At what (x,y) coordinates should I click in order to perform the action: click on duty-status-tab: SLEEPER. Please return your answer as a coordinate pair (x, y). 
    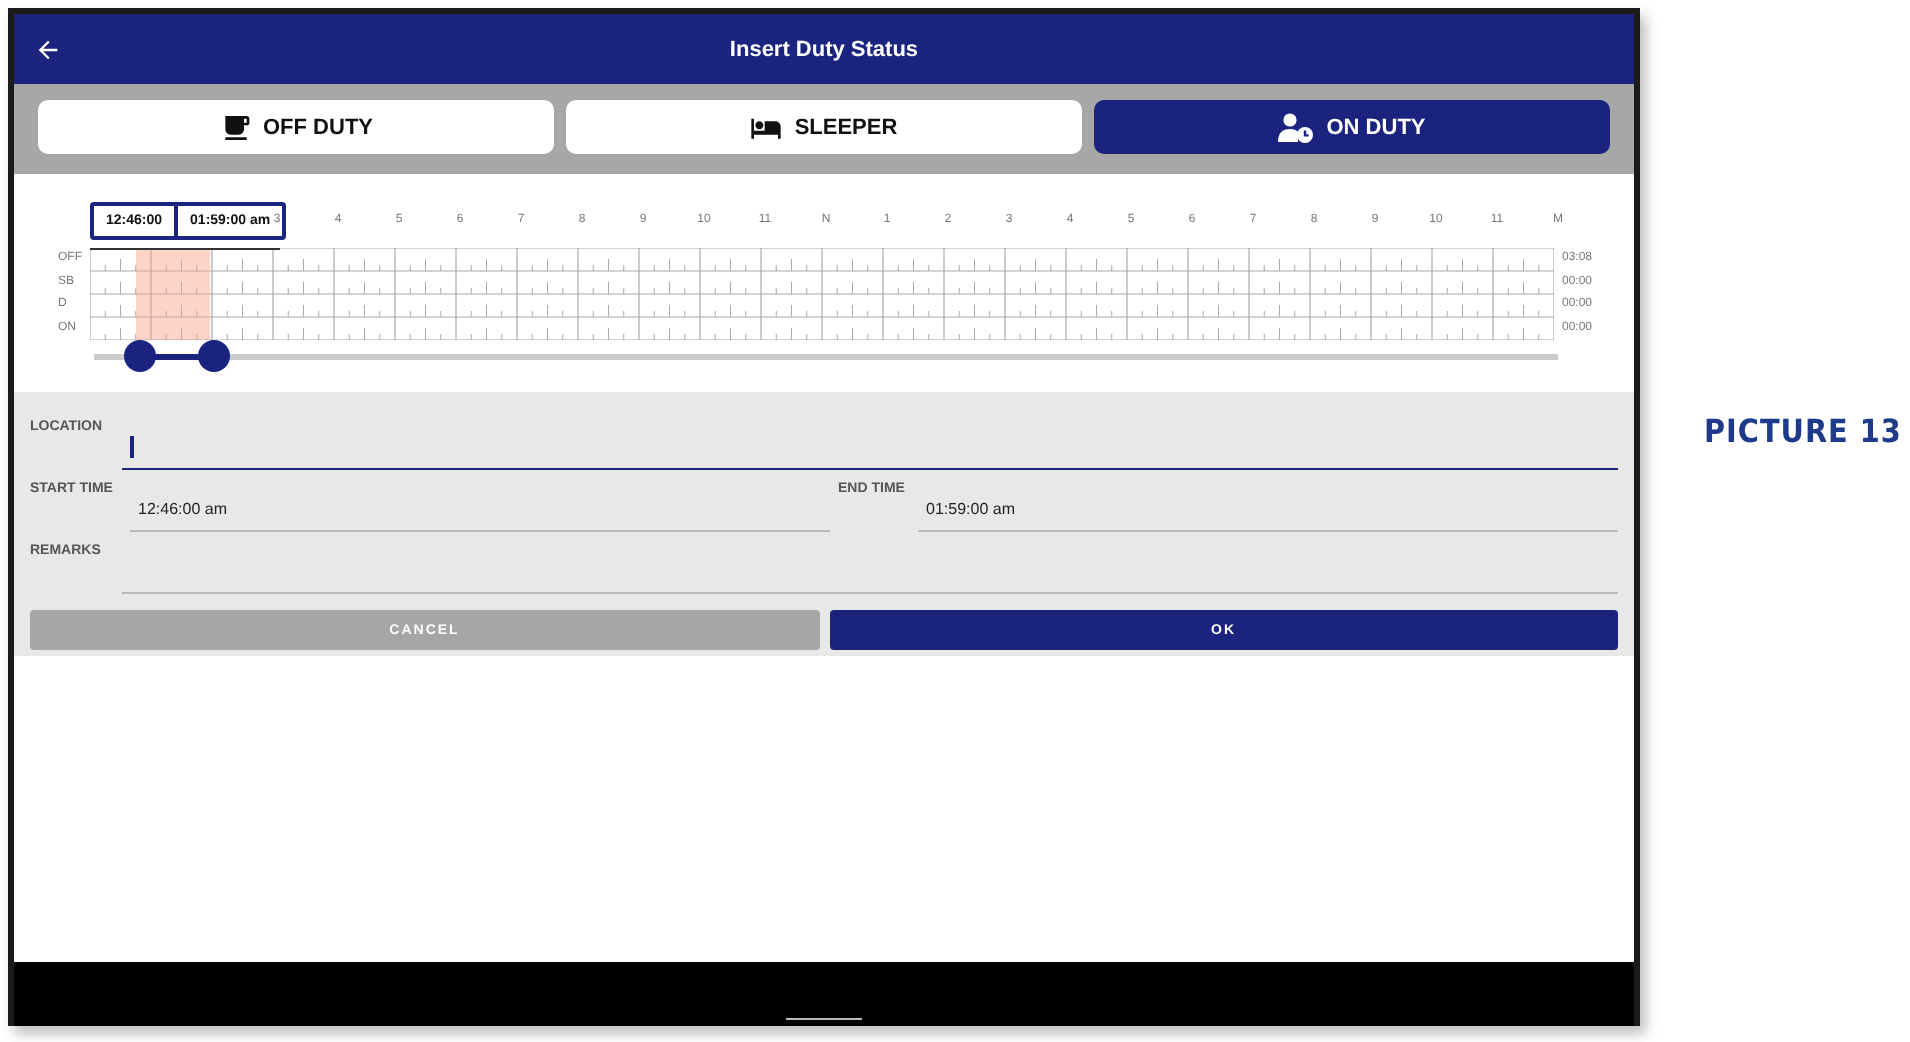
    Looking at the image, I should click on (824, 127).